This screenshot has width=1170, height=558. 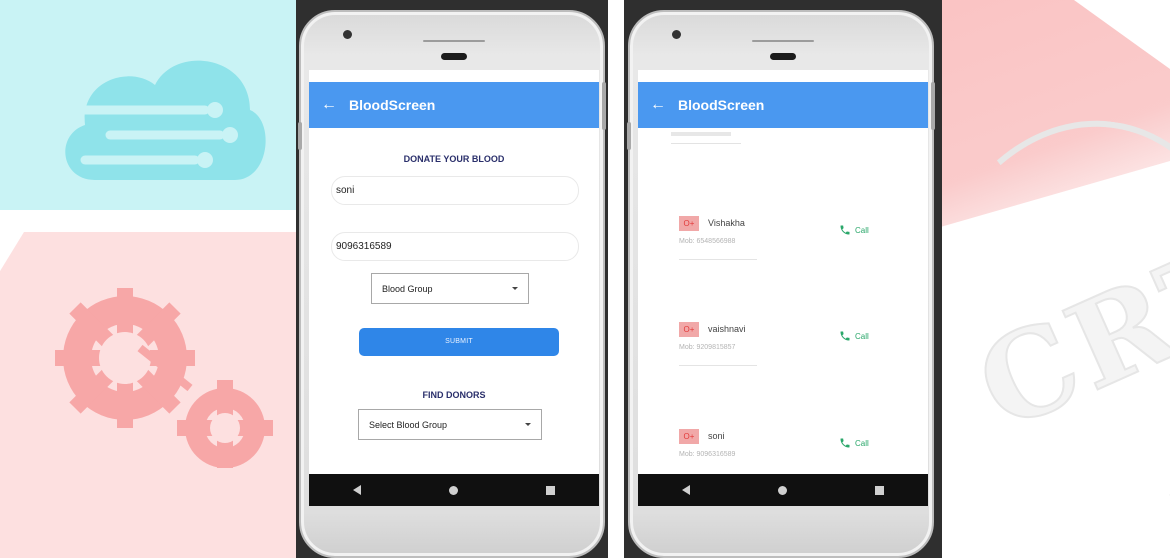 What do you see at coordinates (701, 134) in the screenshot?
I see `previous-item-peek` at bounding box center [701, 134].